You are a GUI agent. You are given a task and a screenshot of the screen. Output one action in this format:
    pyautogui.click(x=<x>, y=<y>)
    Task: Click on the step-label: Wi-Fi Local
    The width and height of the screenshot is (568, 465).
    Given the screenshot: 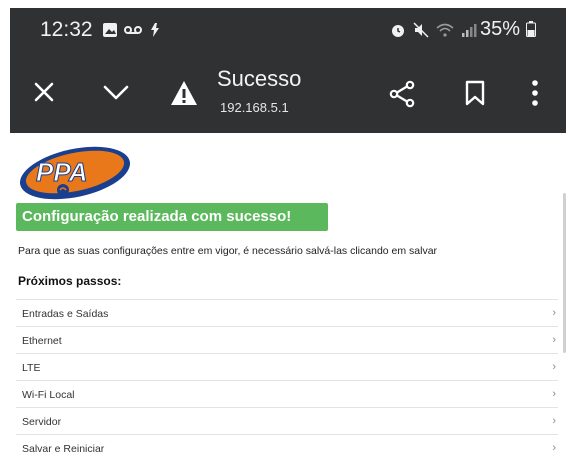 What is the action you would take?
    pyautogui.click(x=48, y=395)
    